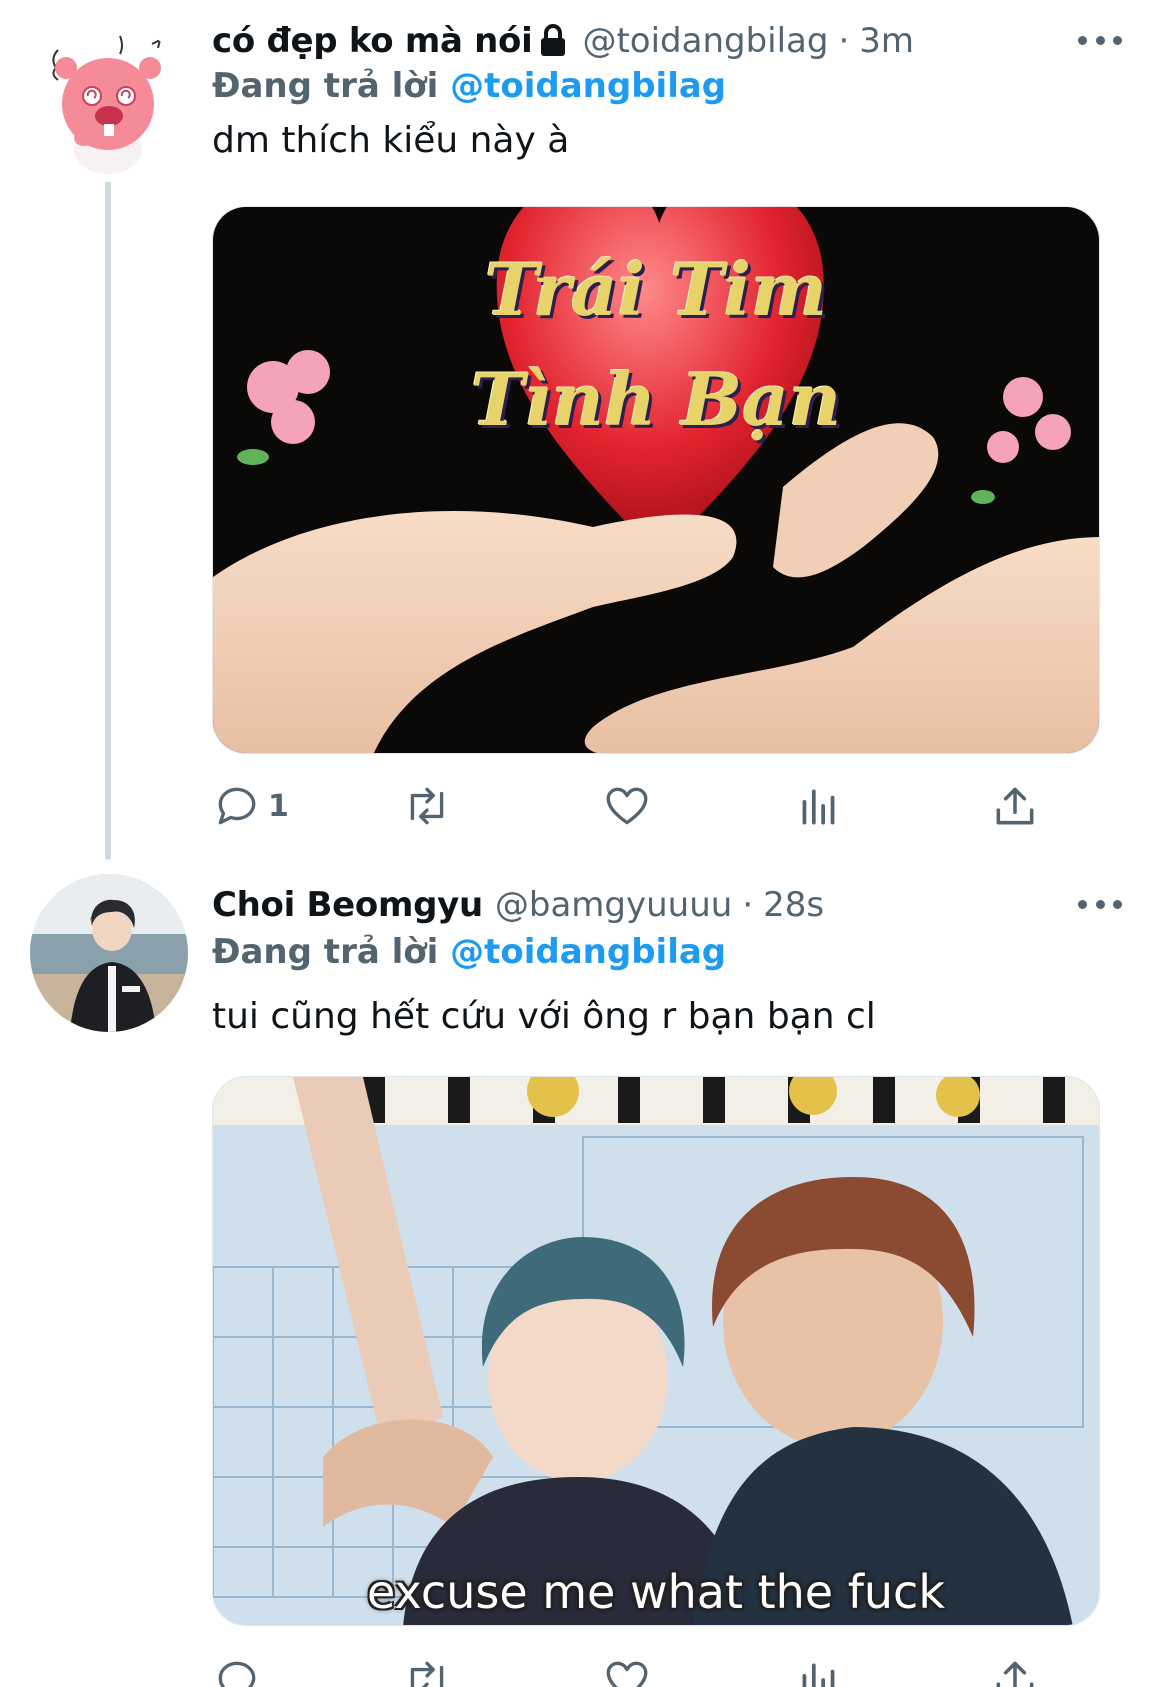 Image resolution: width=1170 pixels, height=1687 pixels. Describe the element at coordinates (793, 905) in the screenshot. I see `timestamp: 28s` at that location.